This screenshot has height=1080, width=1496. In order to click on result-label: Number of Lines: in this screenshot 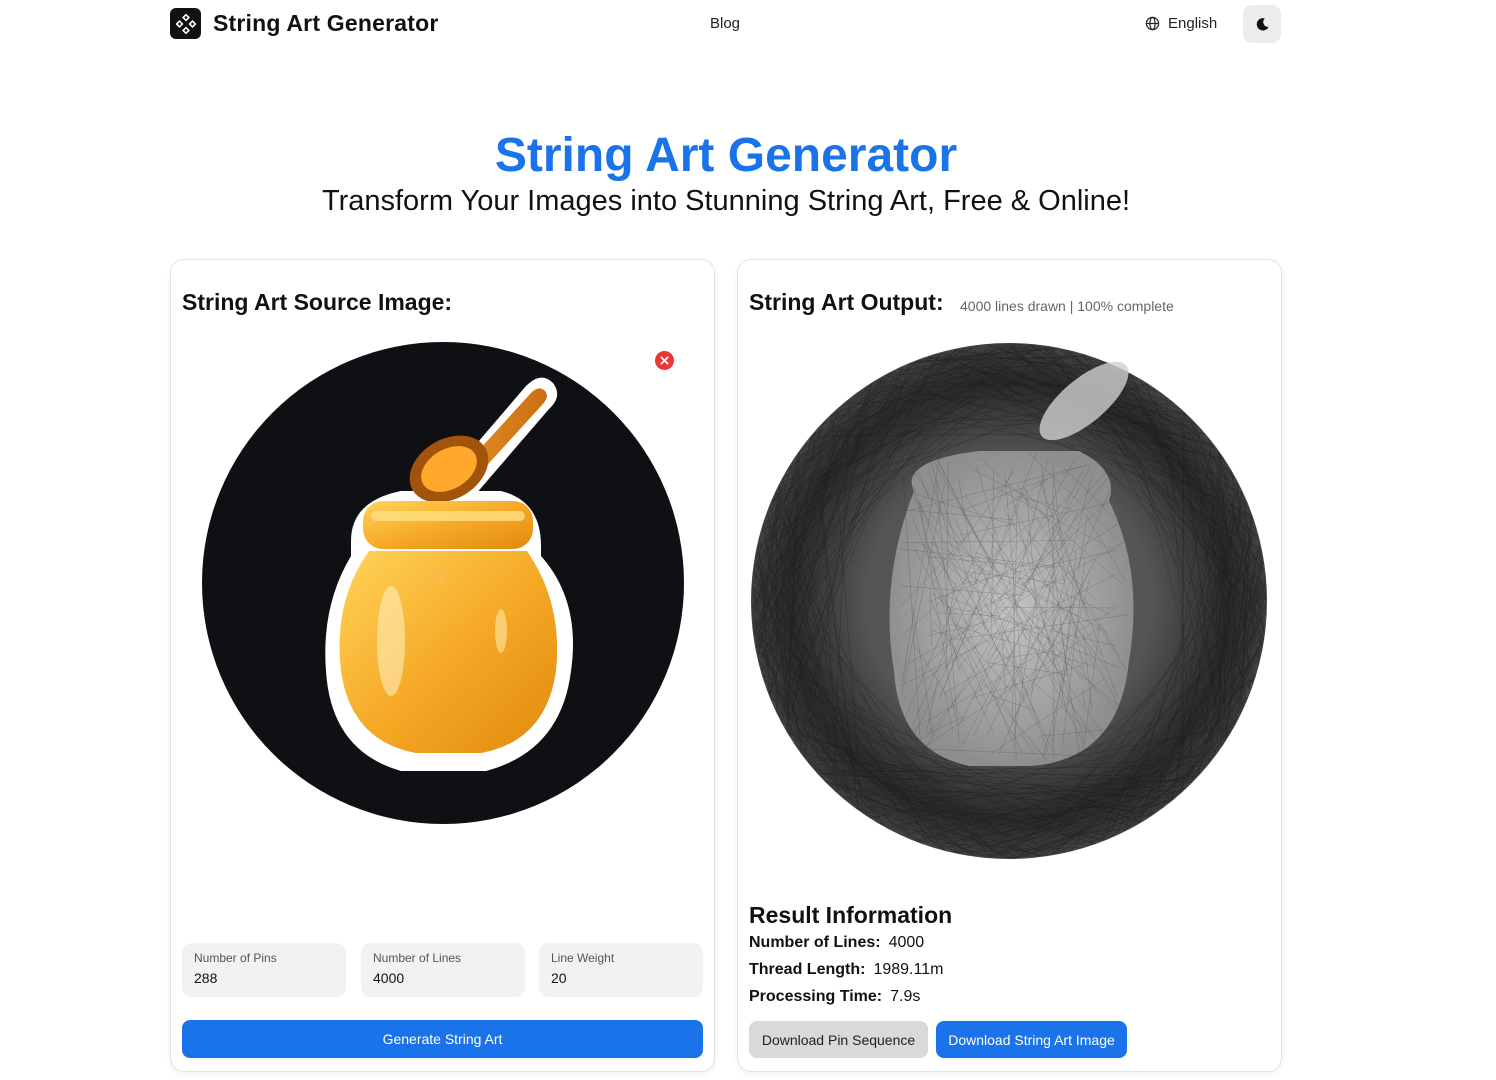, I will do `click(815, 942)`.